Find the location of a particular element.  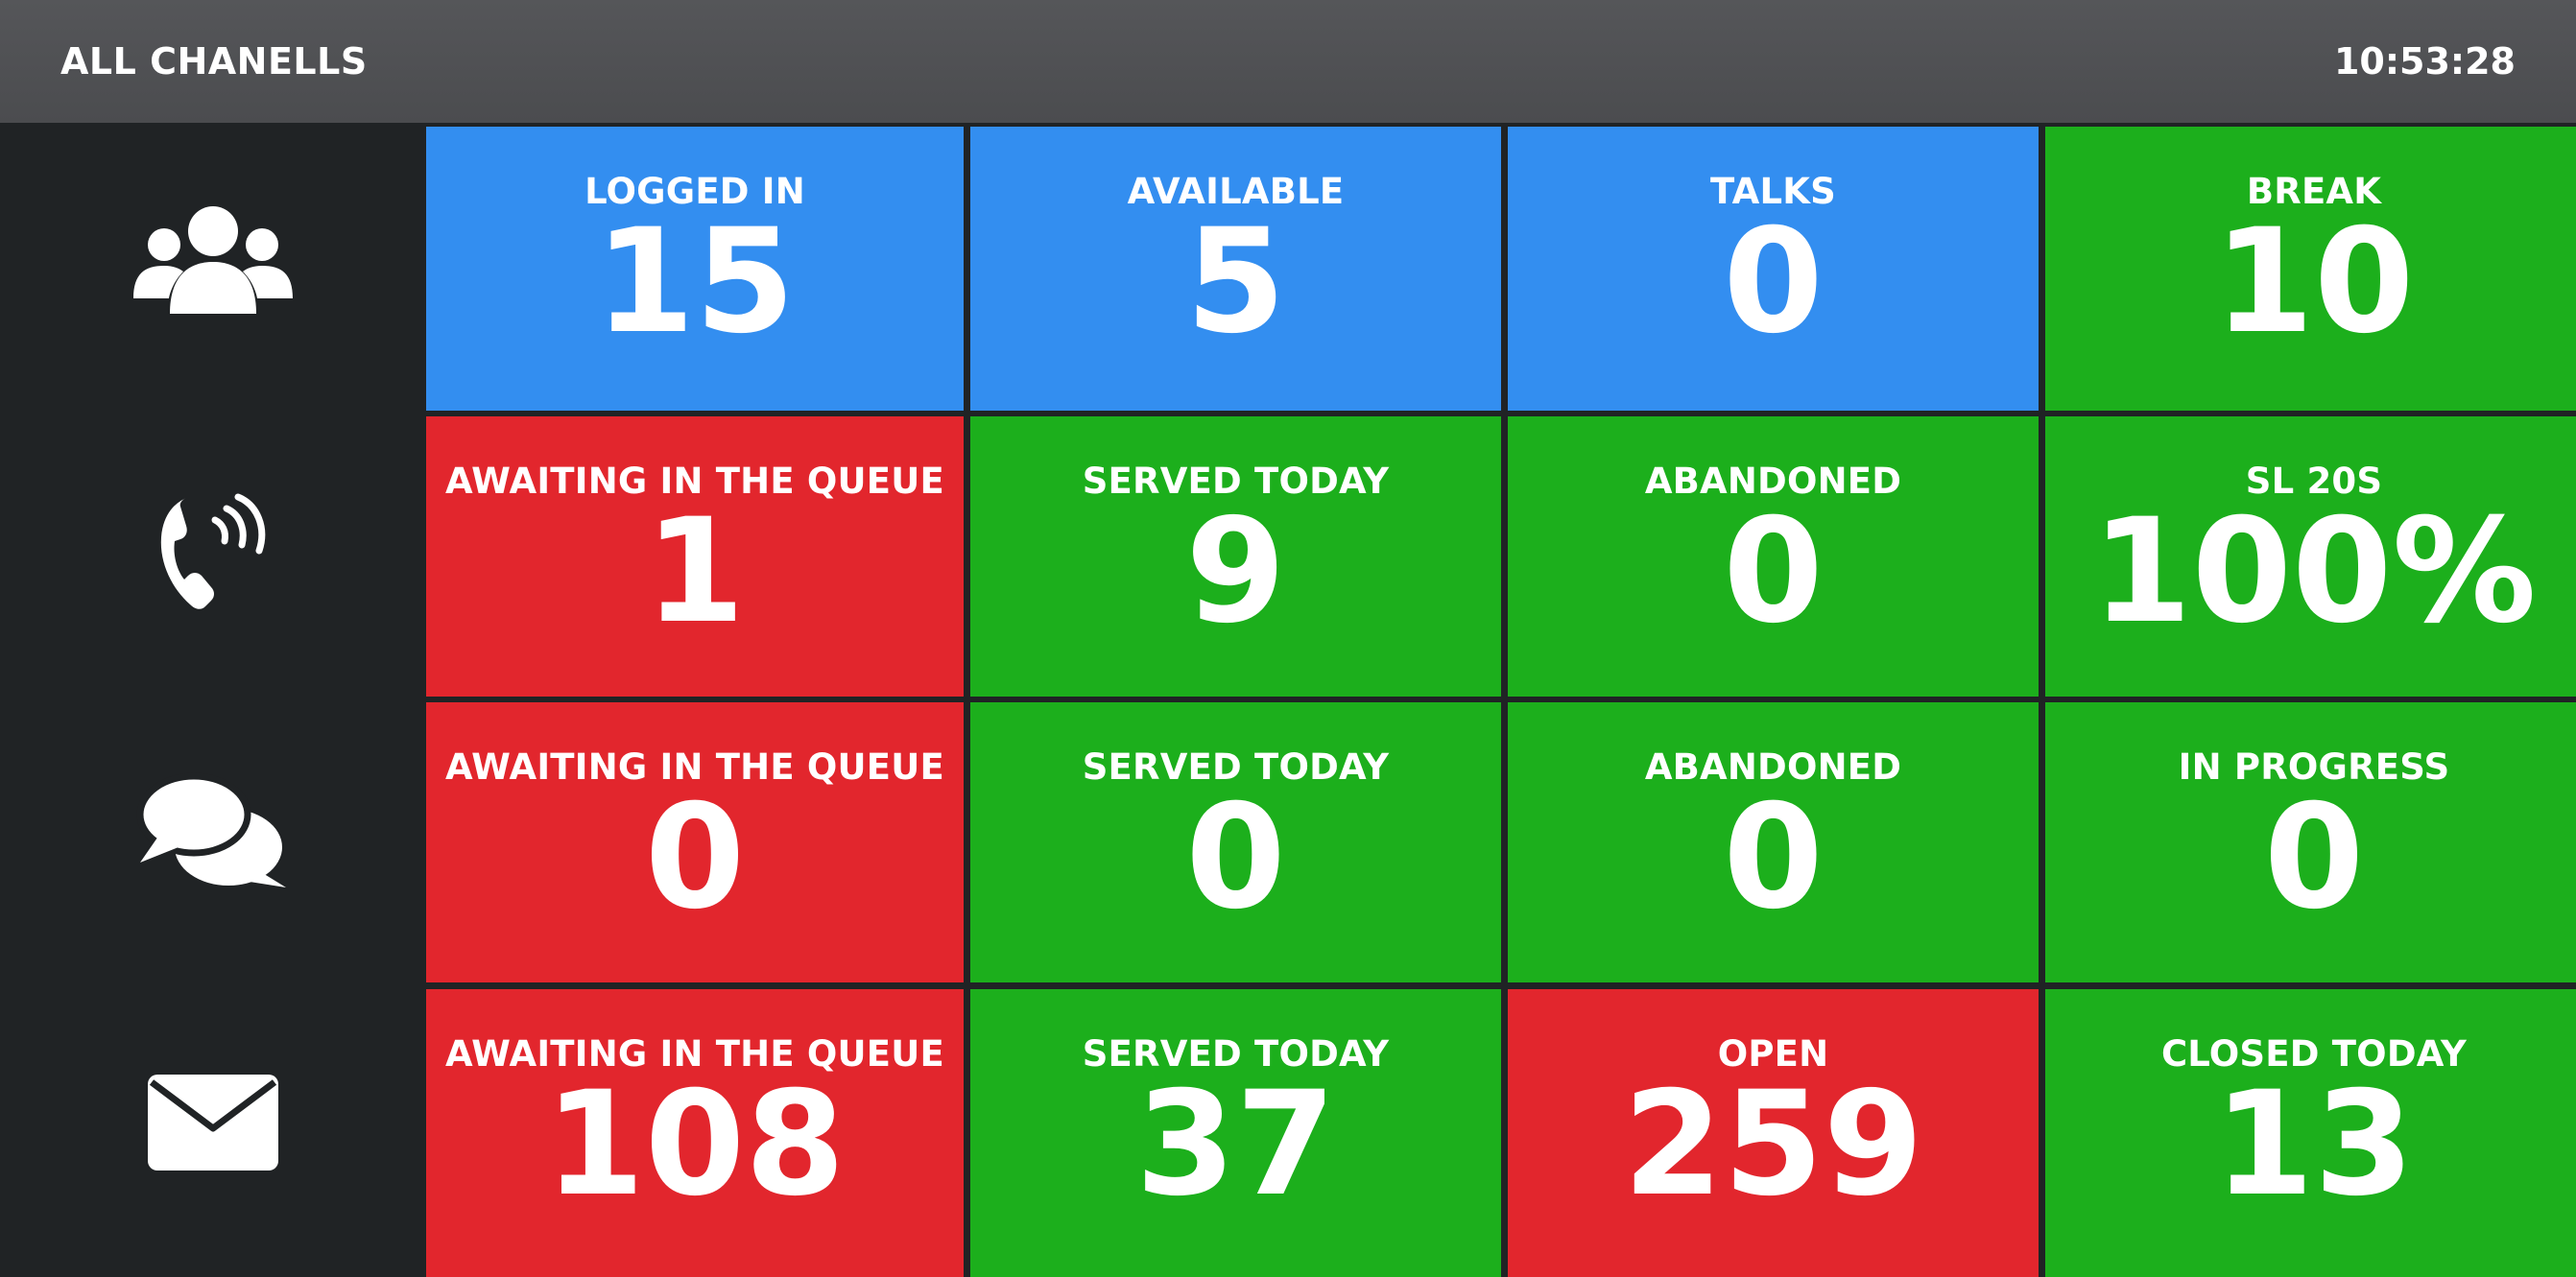

stat-tile: BREAK 10 is located at coordinates (2310, 269).